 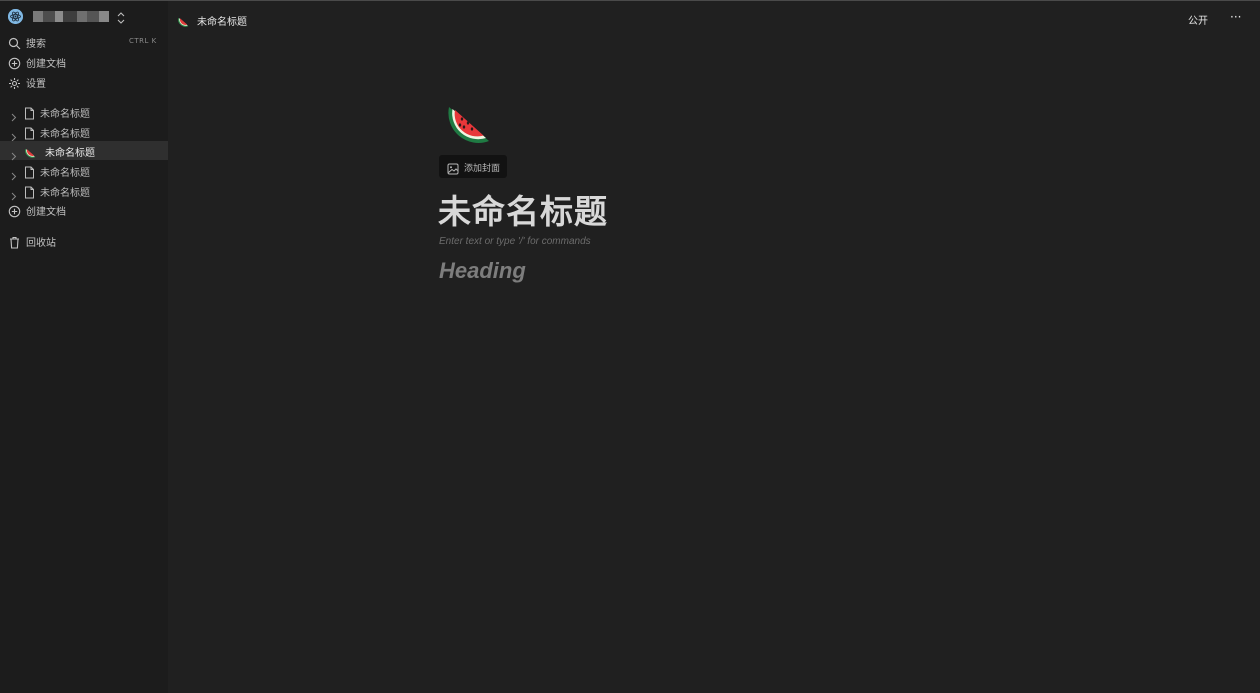 I want to click on share-button: 公开, so click(x=1198, y=19).